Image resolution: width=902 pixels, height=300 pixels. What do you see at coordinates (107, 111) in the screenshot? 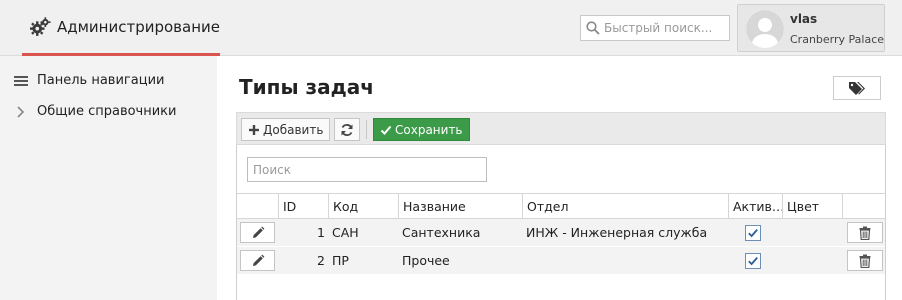
I see `sidebar-item-label: Общие справочники` at bounding box center [107, 111].